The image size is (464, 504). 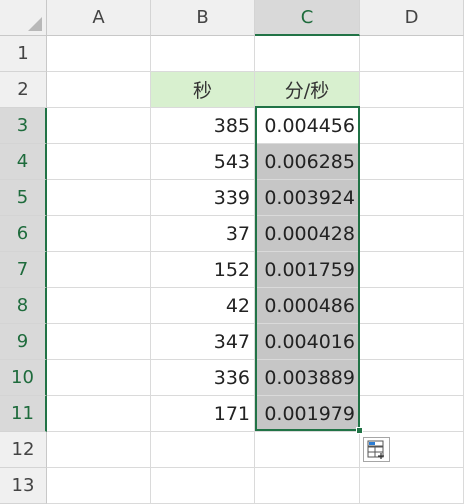 I want to click on cell-c11: 0.001979, so click(x=307, y=414).